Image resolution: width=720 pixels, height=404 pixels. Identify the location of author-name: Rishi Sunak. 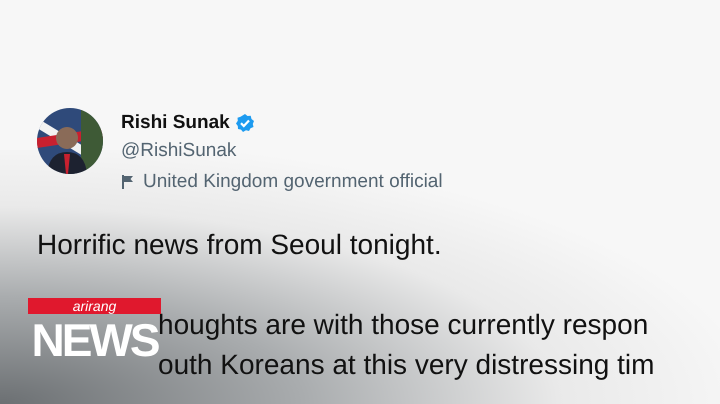
(175, 123).